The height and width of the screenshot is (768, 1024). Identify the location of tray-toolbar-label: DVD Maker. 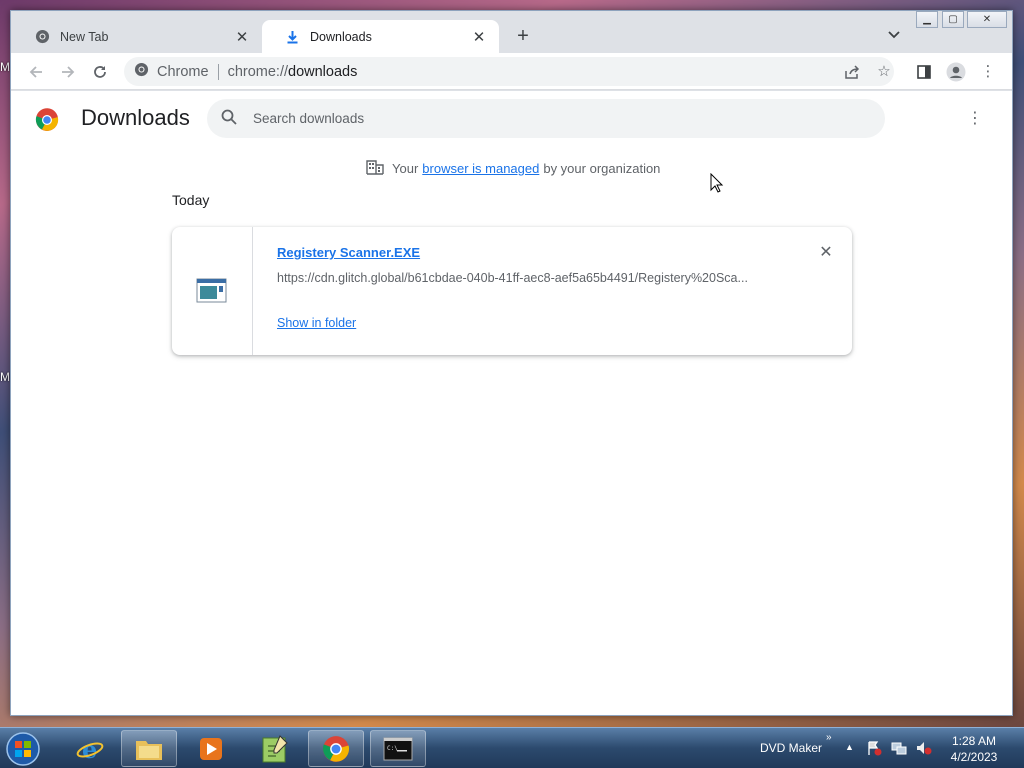
(791, 748).